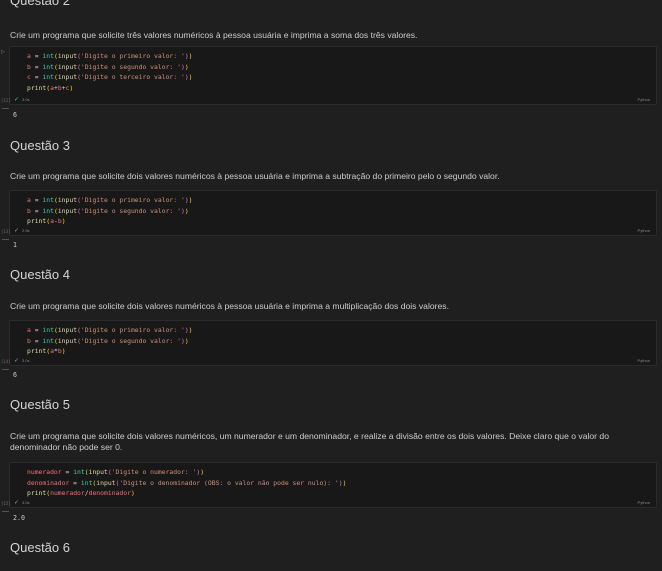 Image resolution: width=662 pixels, height=571 pixels. What do you see at coordinates (15, 245) in the screenshot?
I see `cell-output: 1` at bounding box center [15, 245].